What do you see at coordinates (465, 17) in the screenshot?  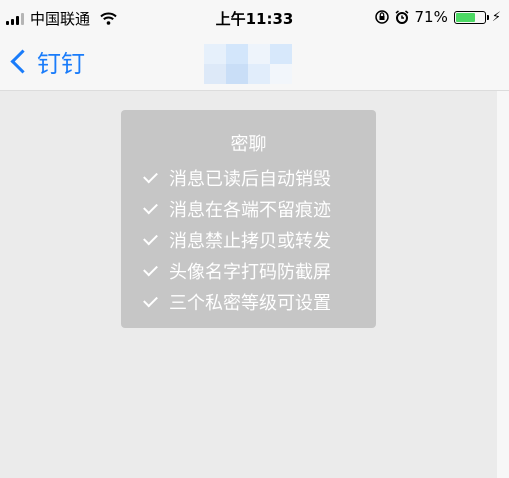 I see `battery-level-fill` at bounding box center [465, 17].